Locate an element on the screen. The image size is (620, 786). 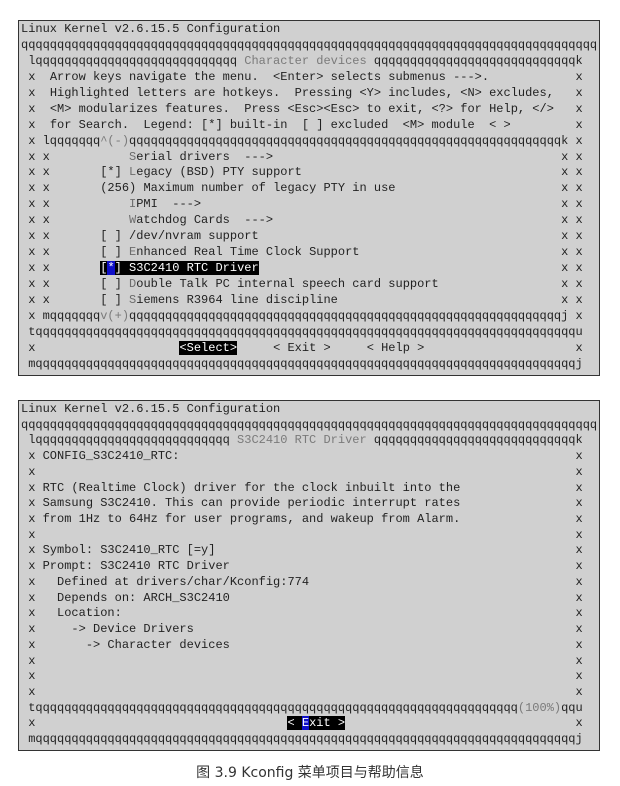
help-text: Defined at drivers/char/Kconfig:774 is located at coordinates (176, 581).